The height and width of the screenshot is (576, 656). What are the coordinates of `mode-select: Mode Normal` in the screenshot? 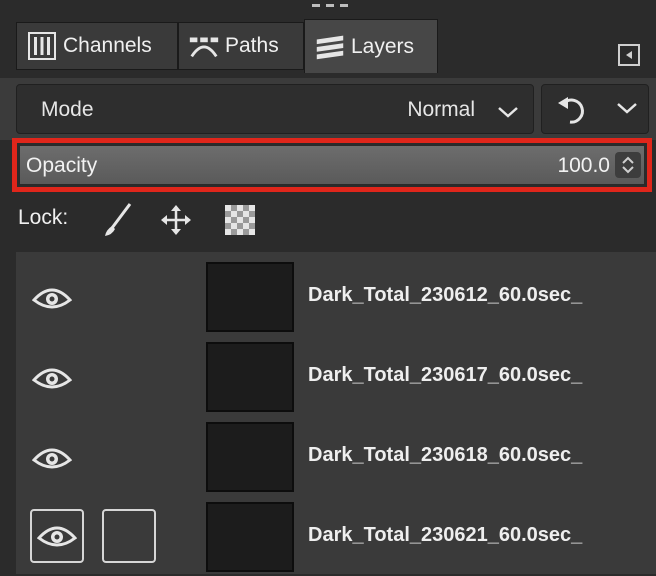 It's located at (275, 109).